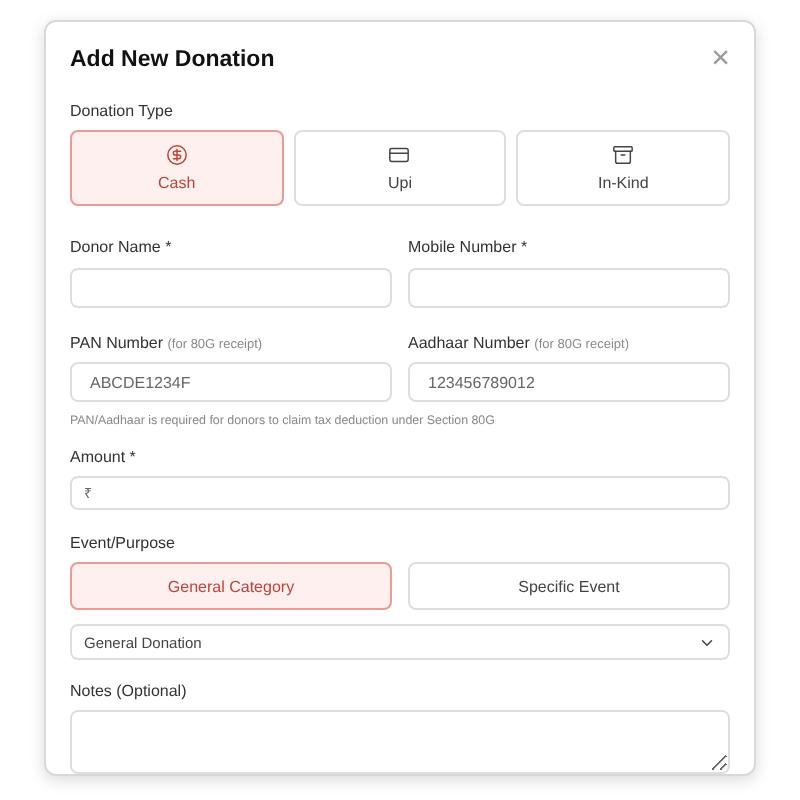  I want to click on input-field: 123456789012, so click(569, 382).